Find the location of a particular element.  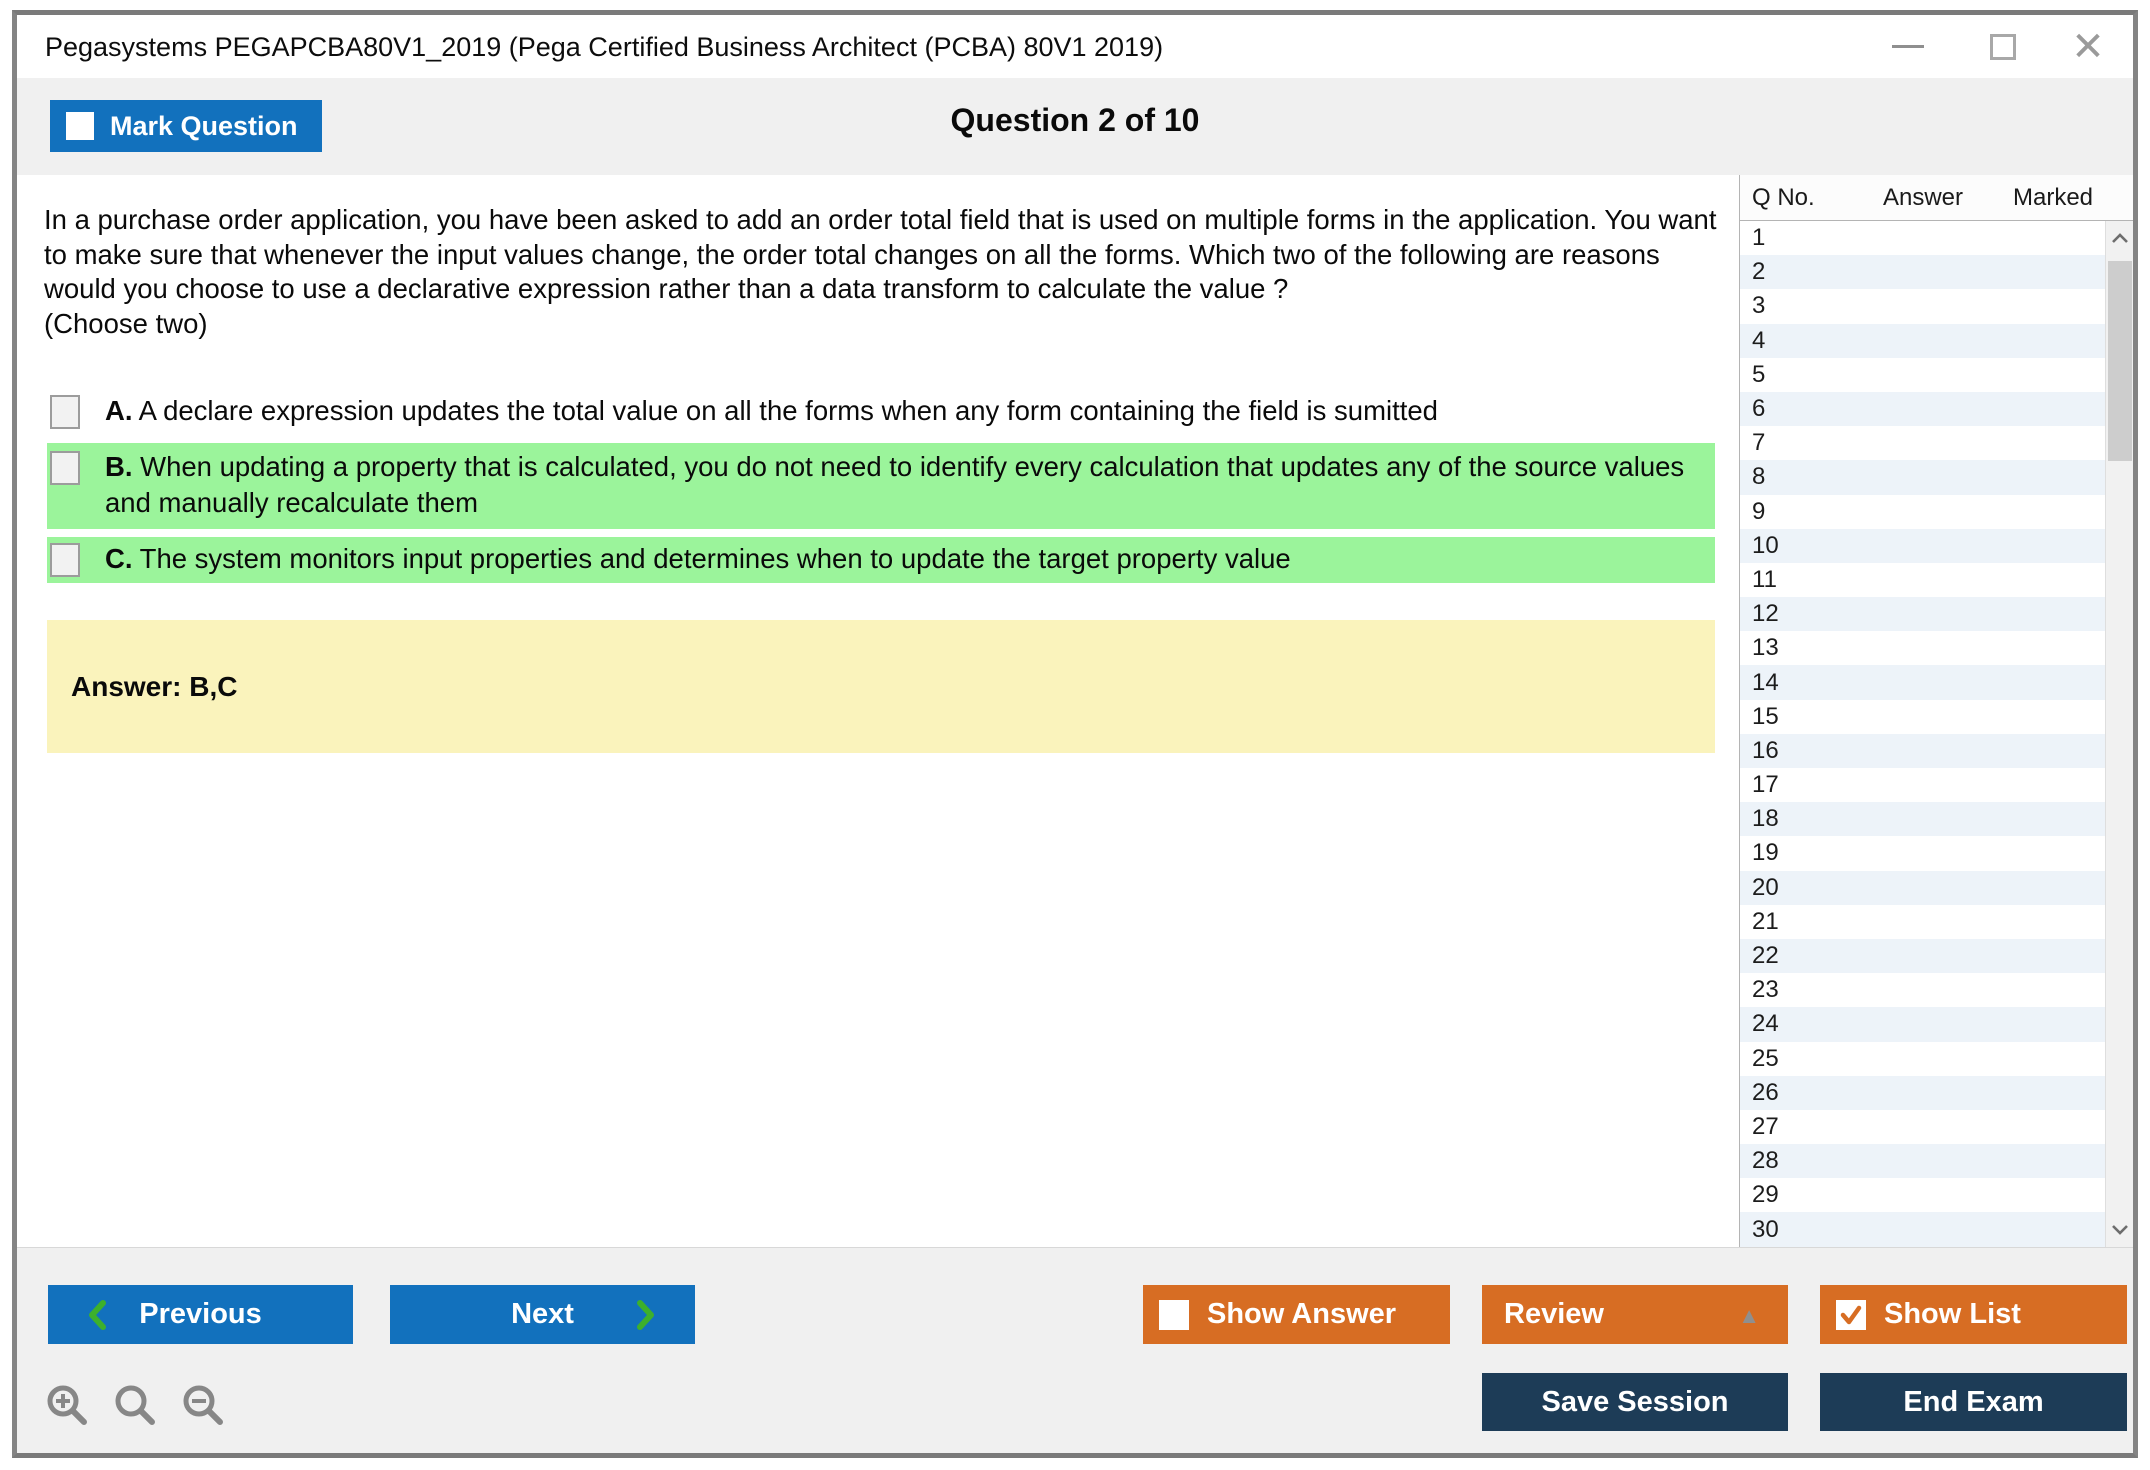

question-list-row: 27 is located at coordinates (1922, 1127).